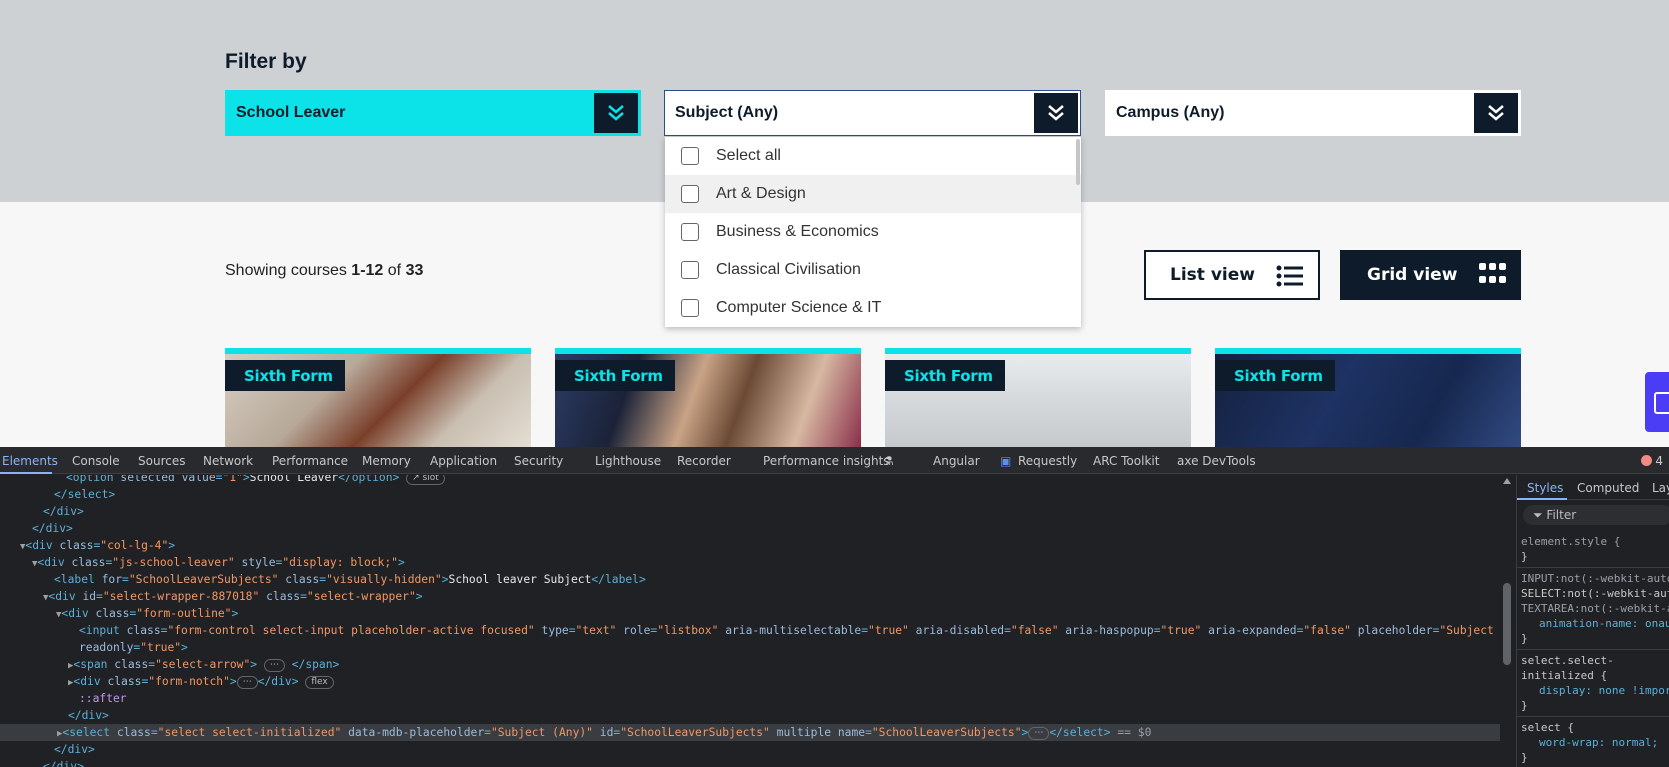  Describe the element at coordinates (367, 270) in the screenshot. I see `results-range: 1-12` at that location.